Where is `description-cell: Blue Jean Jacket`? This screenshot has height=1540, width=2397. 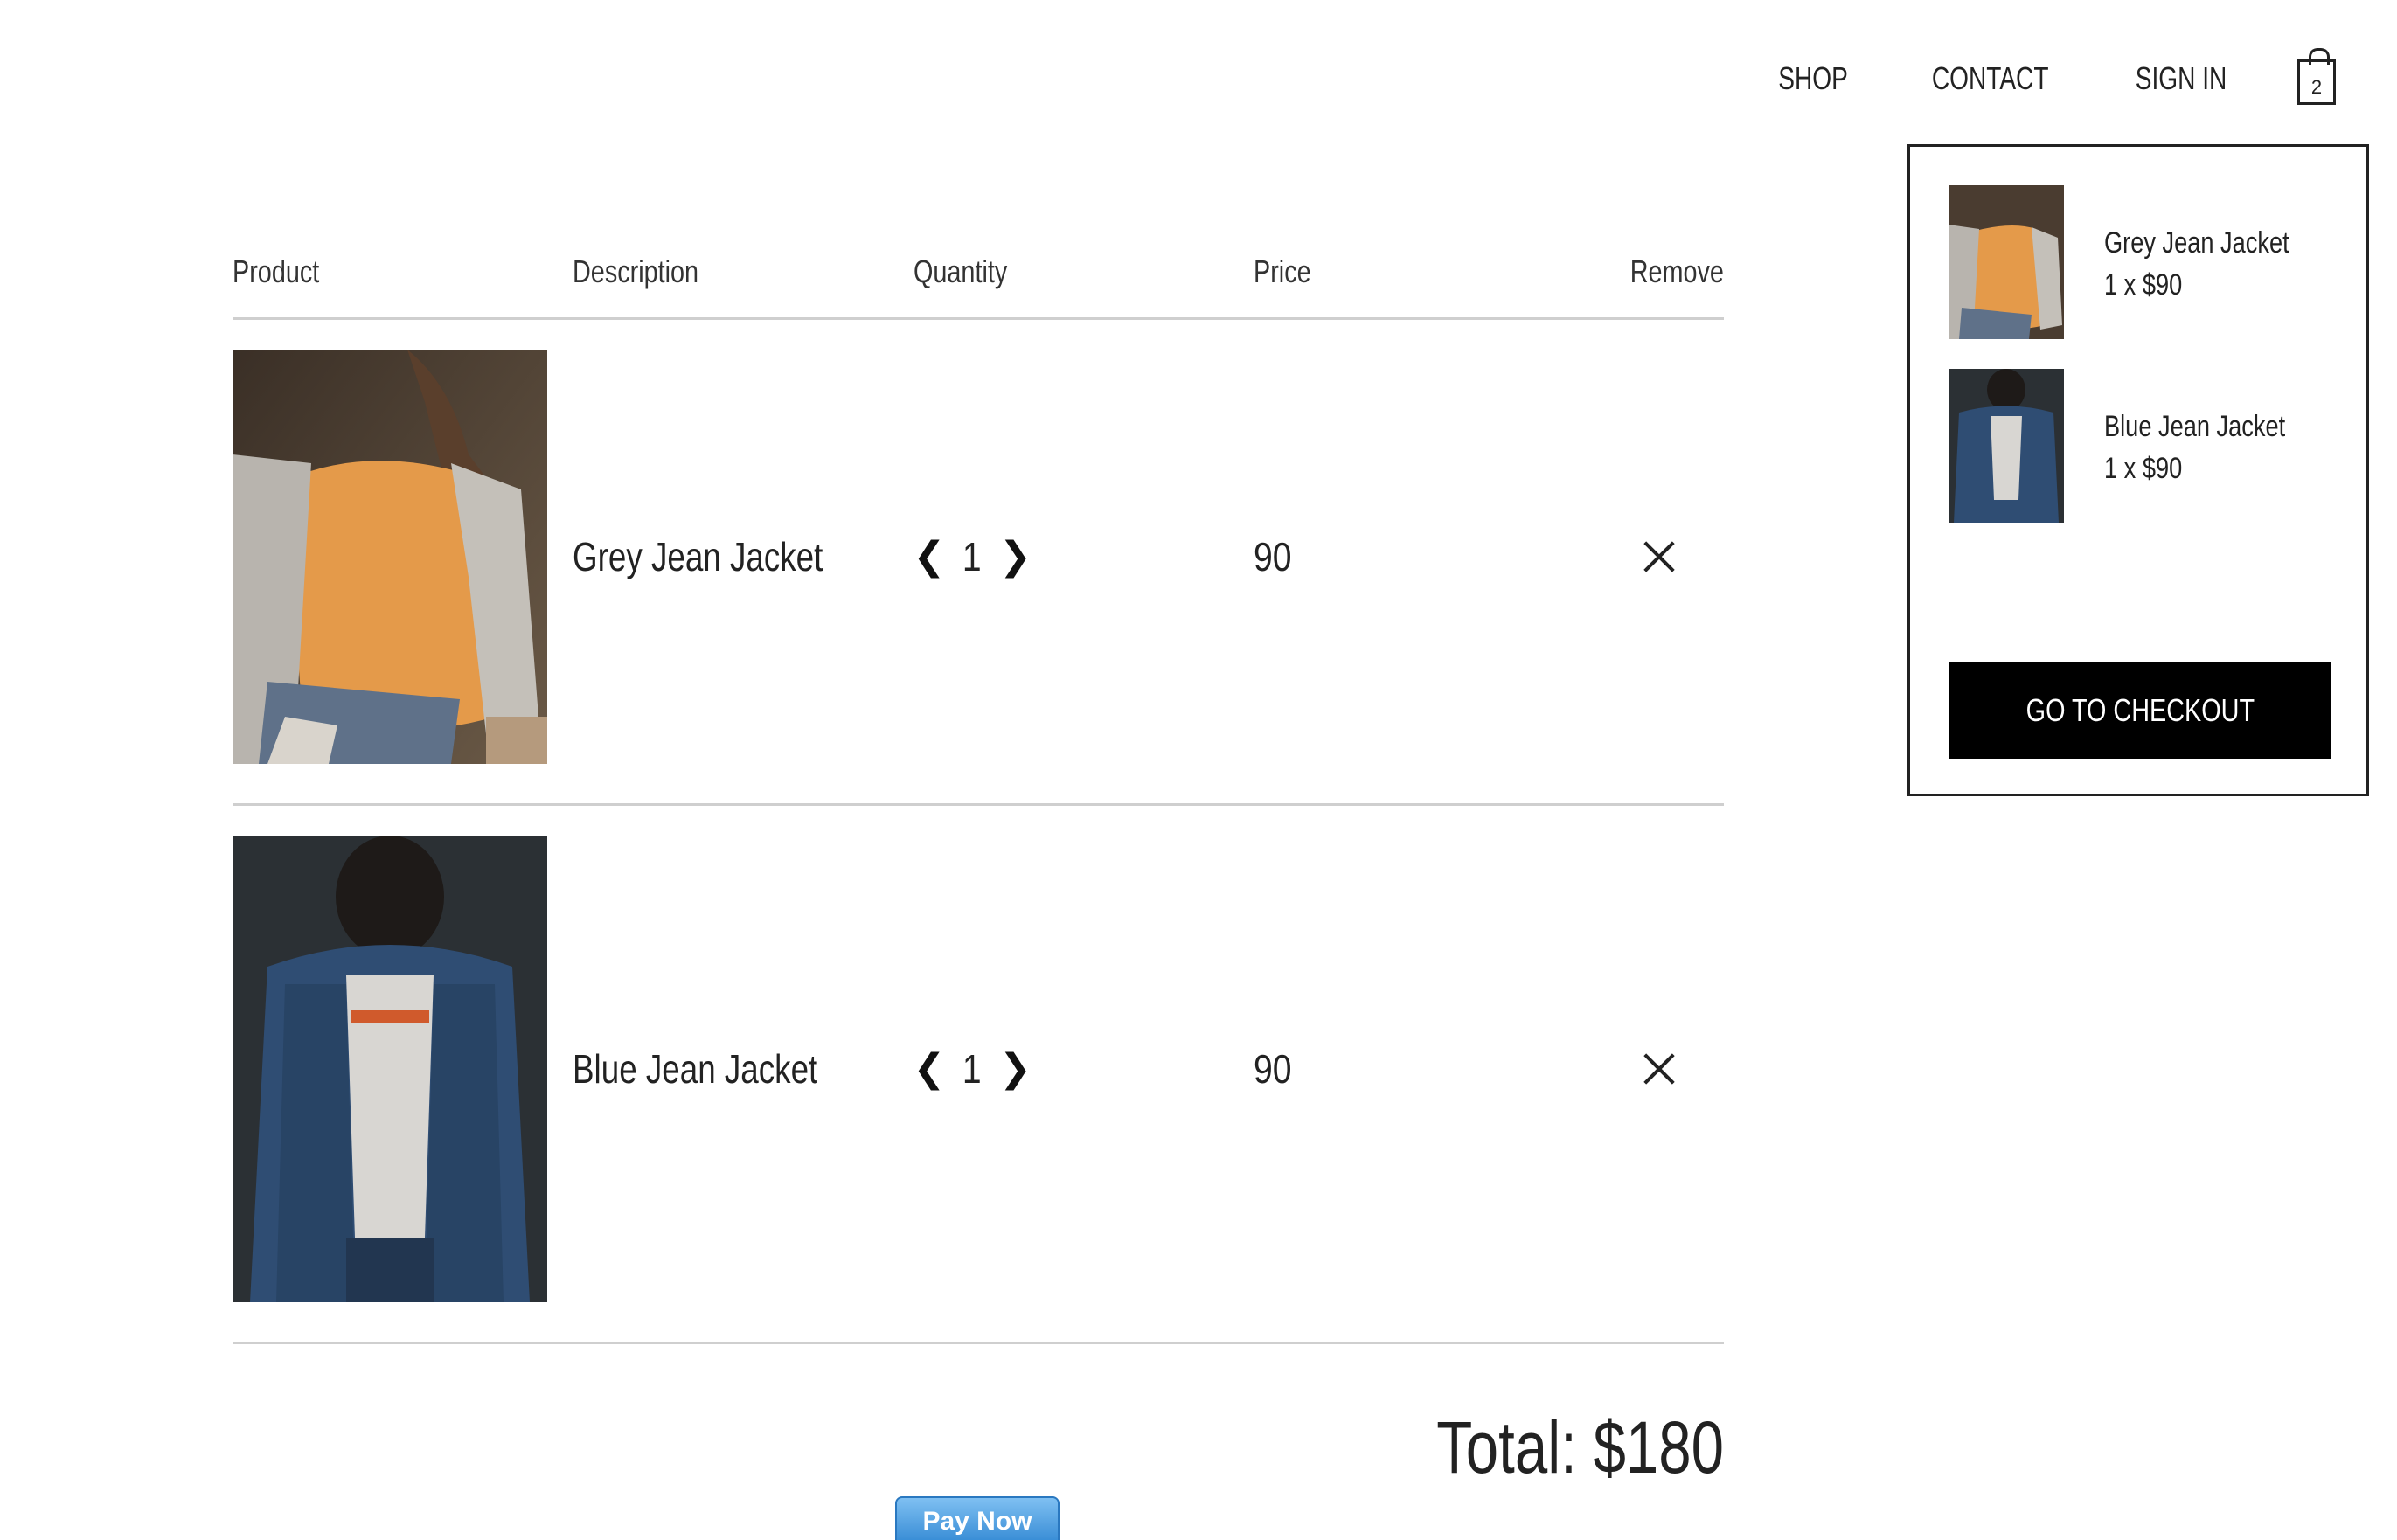 description-cell: Blue Jean Jacket is located at coordinates (743, 1068).